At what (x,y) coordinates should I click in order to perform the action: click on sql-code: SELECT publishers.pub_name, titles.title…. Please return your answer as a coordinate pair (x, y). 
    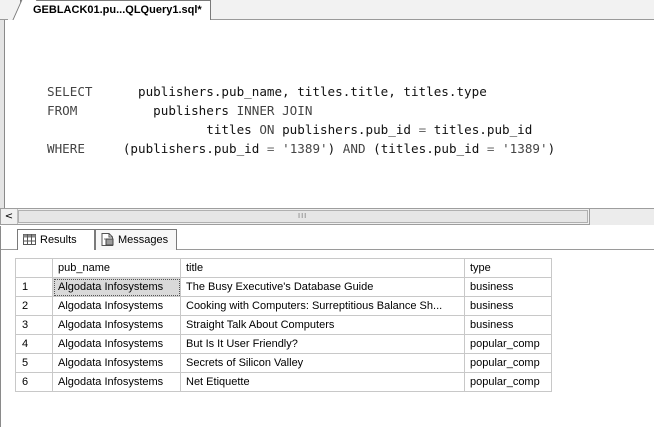
    Looking at the image, I should click on (301, 120).